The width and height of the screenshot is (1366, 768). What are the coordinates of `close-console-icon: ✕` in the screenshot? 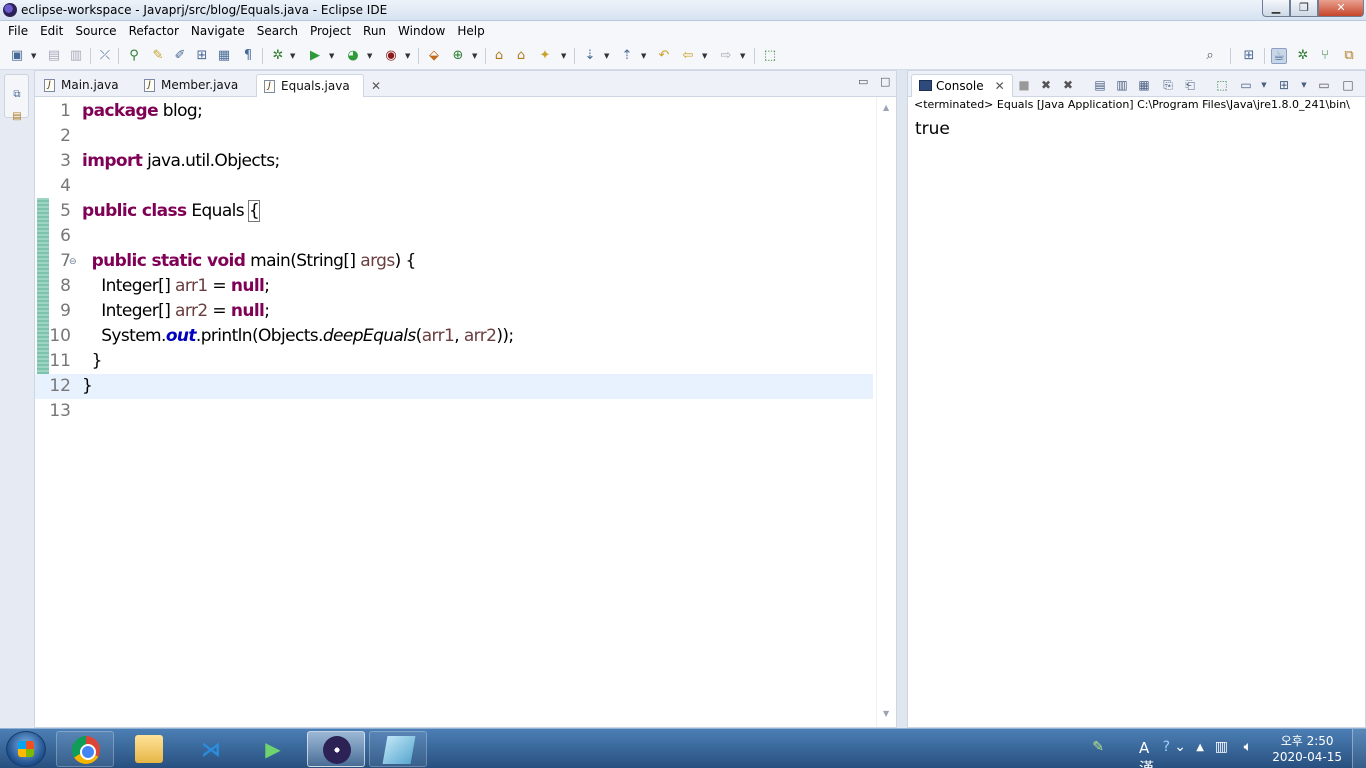 It's located at (1000, 86).